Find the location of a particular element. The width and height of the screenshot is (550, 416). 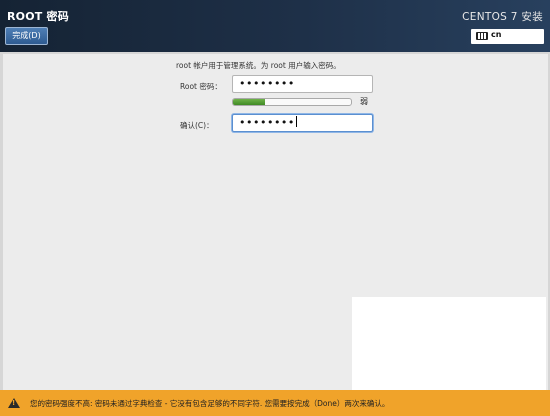

root-password-value: •••••••• is located at coordinates (267, 83).